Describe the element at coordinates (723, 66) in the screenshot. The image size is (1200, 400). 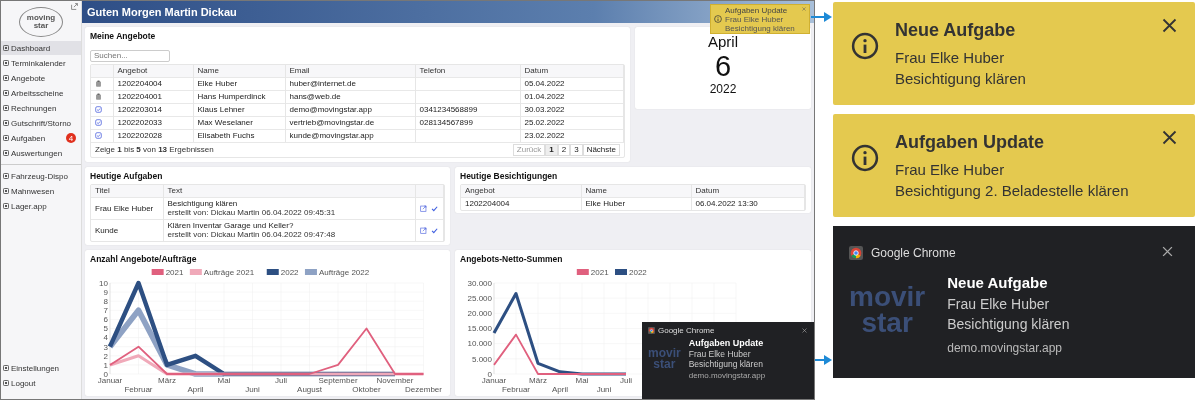
I see `date-day: 6` at that location.